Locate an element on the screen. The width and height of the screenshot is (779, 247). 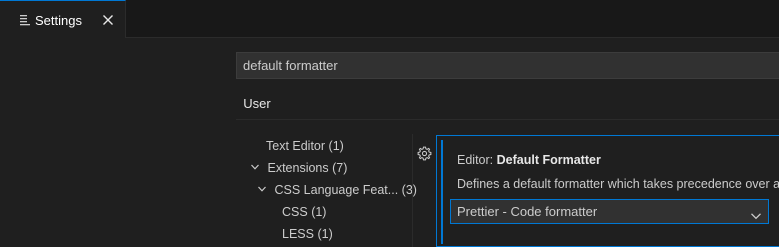
settings-search-input: default formatter is located at coordinates (507, 65).